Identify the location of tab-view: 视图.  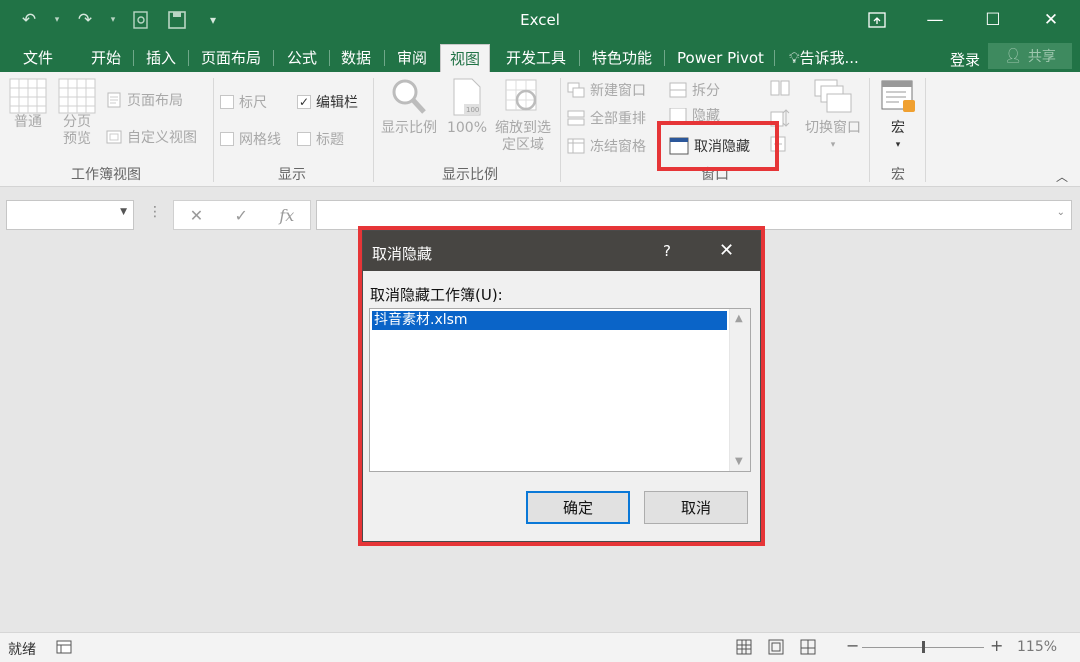
(465, 58).